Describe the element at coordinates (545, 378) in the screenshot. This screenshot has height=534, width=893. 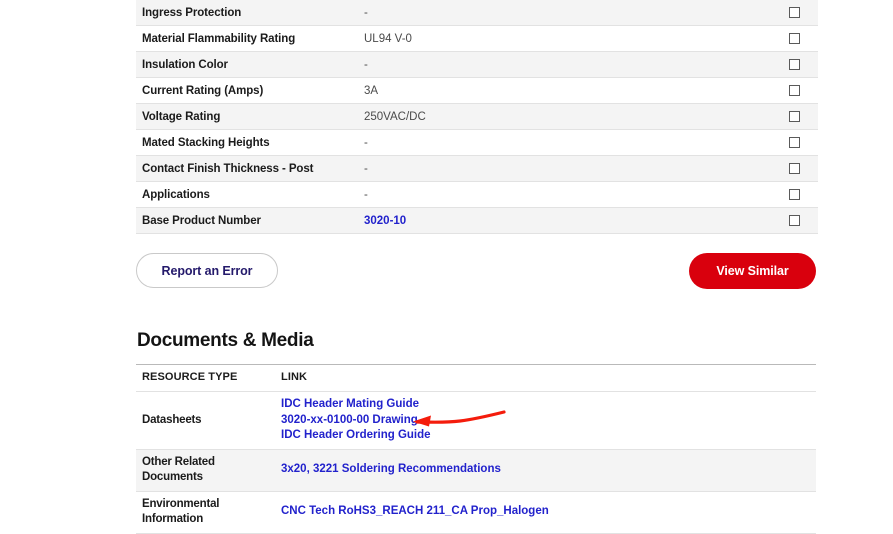
I see `column-header-link: LINK` at that location.